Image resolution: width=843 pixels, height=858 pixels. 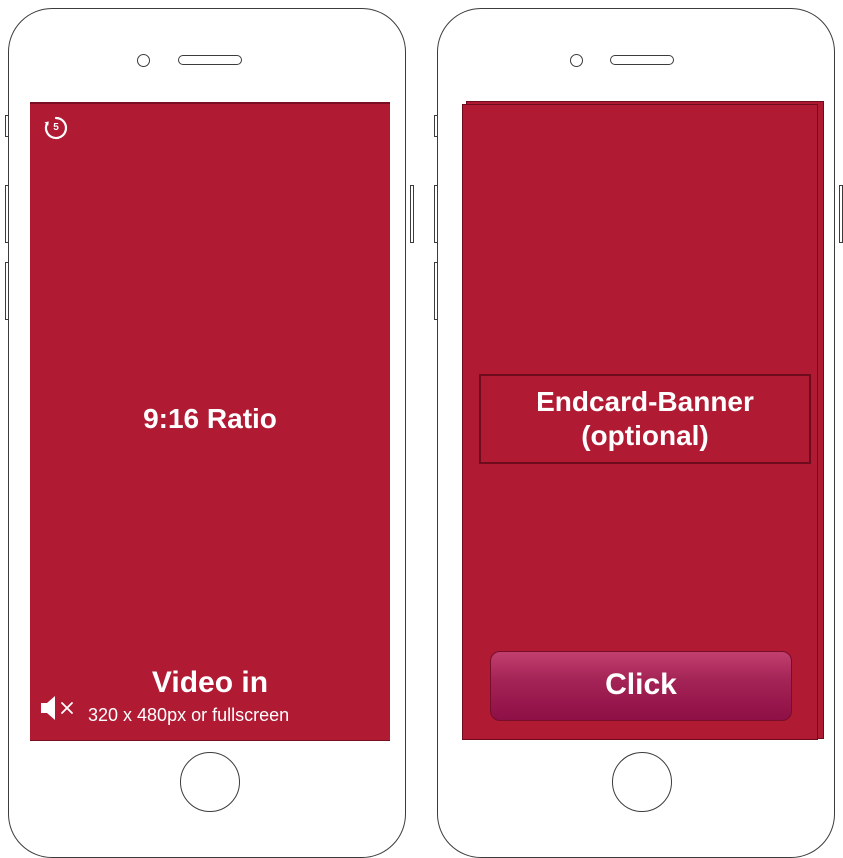 What do you see at coordinates (436, 291) in the screenshot?
I see `right-phone-volume-down` at bounding box center [436, 291].